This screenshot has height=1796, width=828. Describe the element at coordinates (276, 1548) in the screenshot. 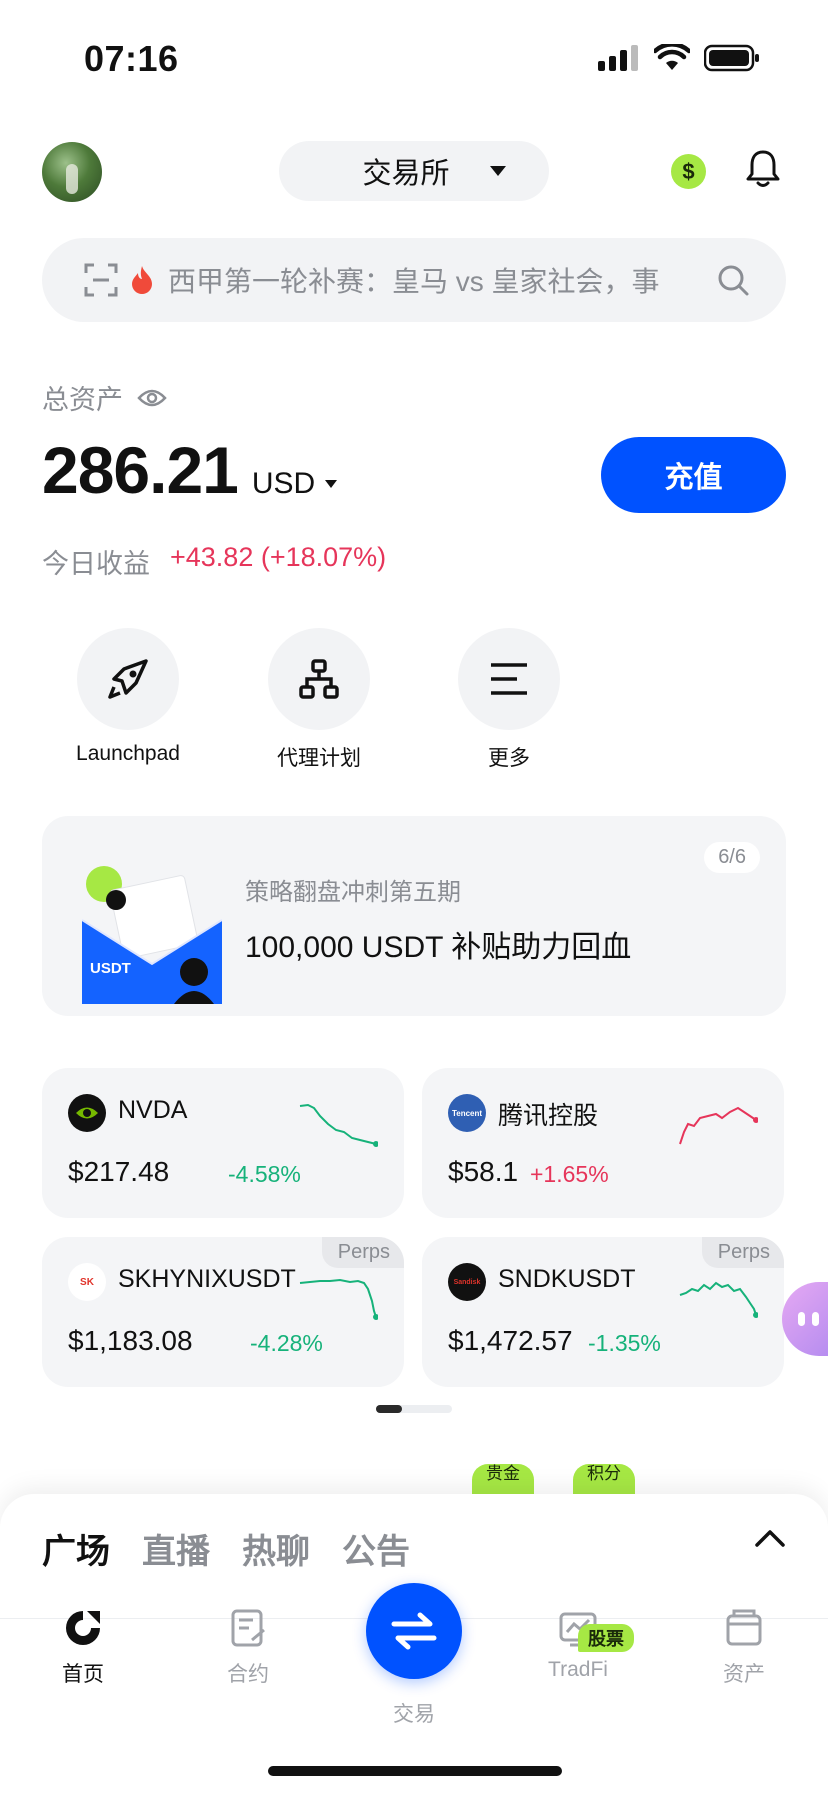

I see `tab-hot-chat: 热聊` at that location.